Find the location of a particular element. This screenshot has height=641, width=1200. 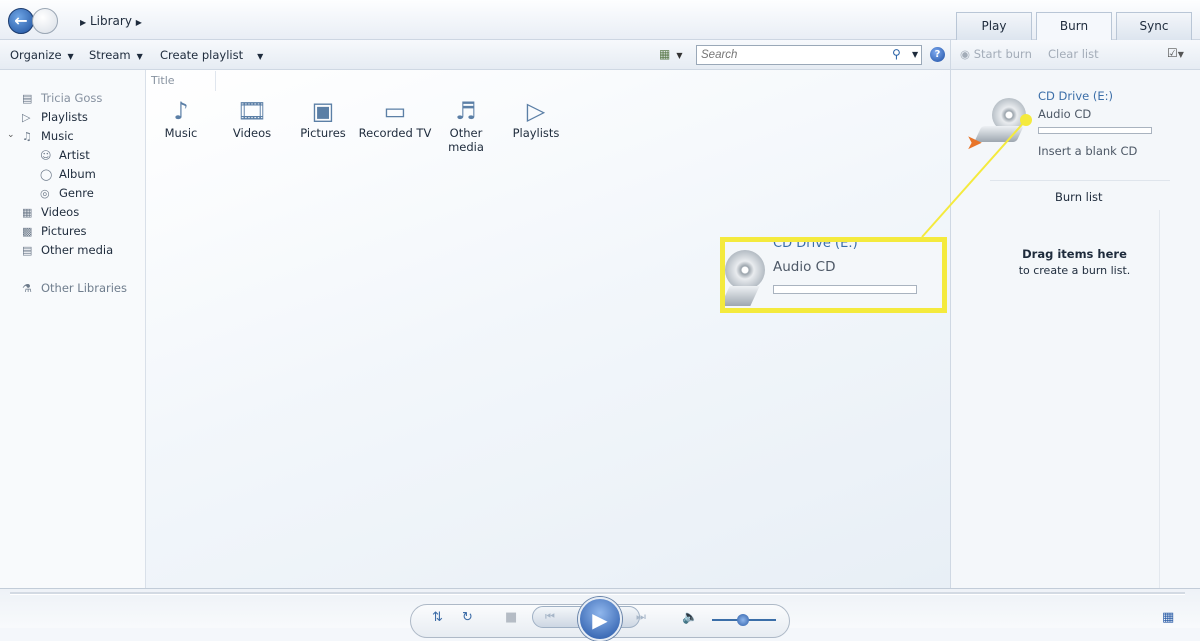

chevron-down-icon: ⌄ is located at coordinates (11, 135).